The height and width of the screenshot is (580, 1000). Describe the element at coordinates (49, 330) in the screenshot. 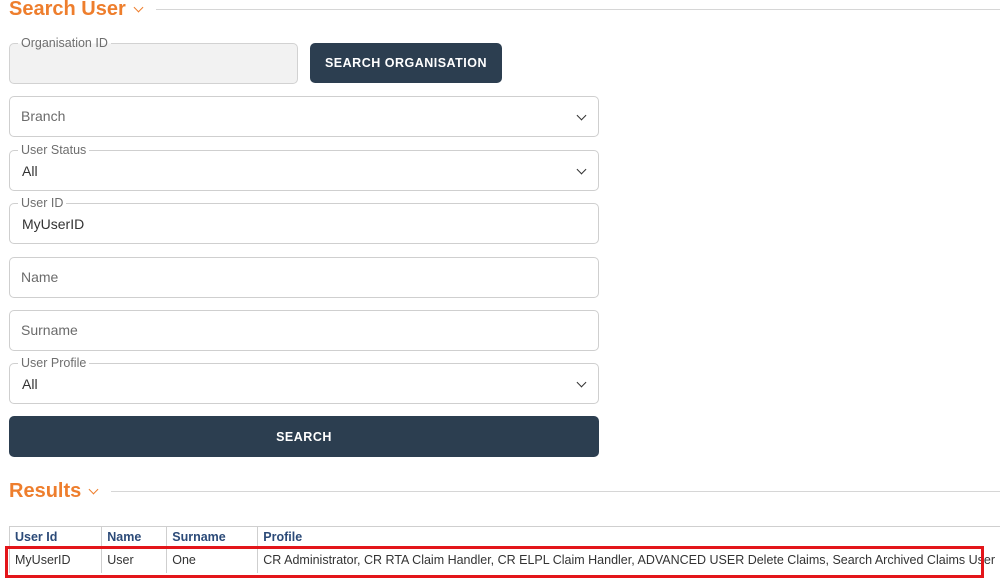

I see `surname-placeholder: Surname` at that location.